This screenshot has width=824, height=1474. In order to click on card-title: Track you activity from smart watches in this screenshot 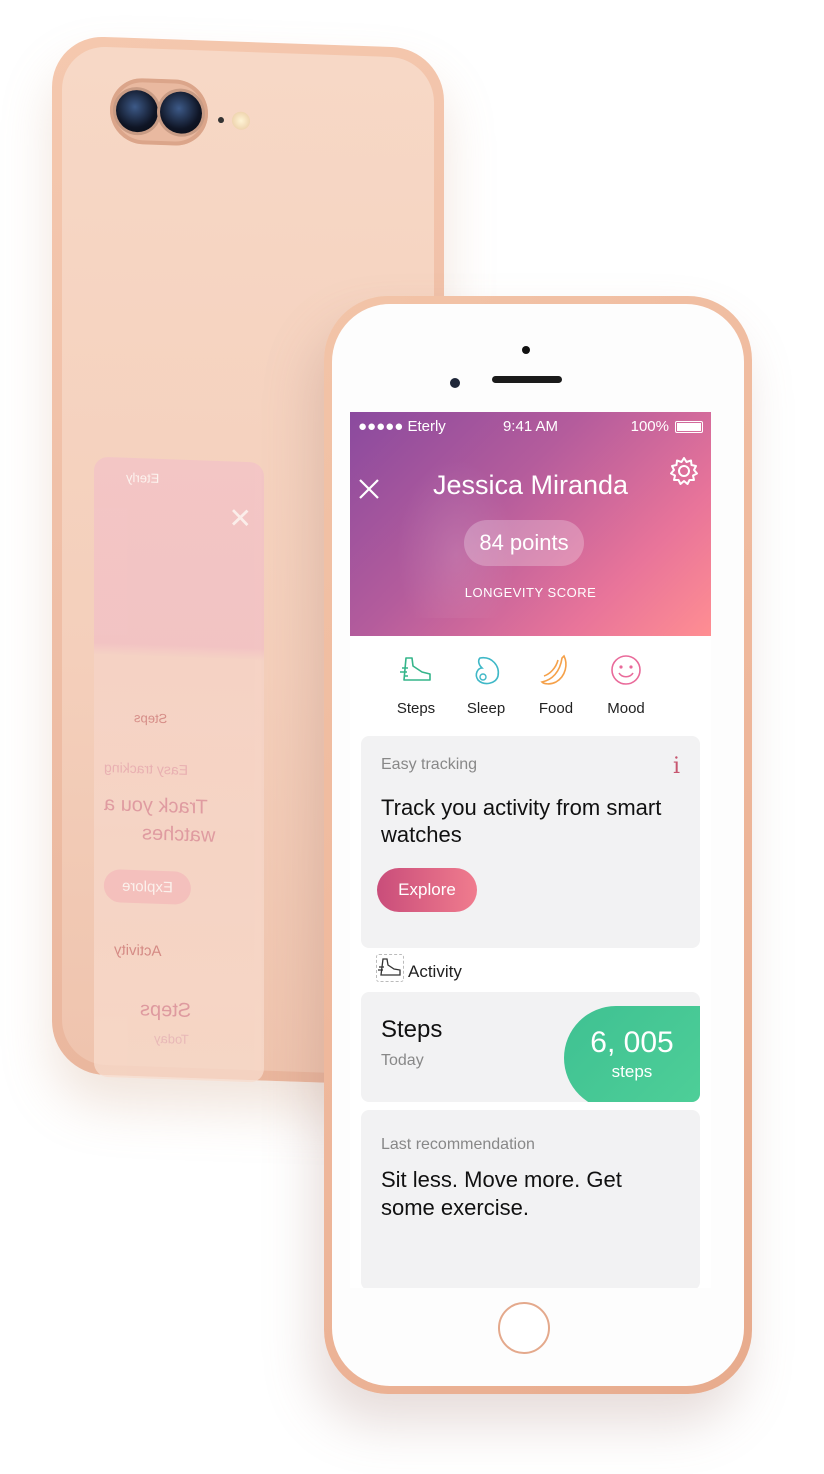, I will do `click(521, 821)`.